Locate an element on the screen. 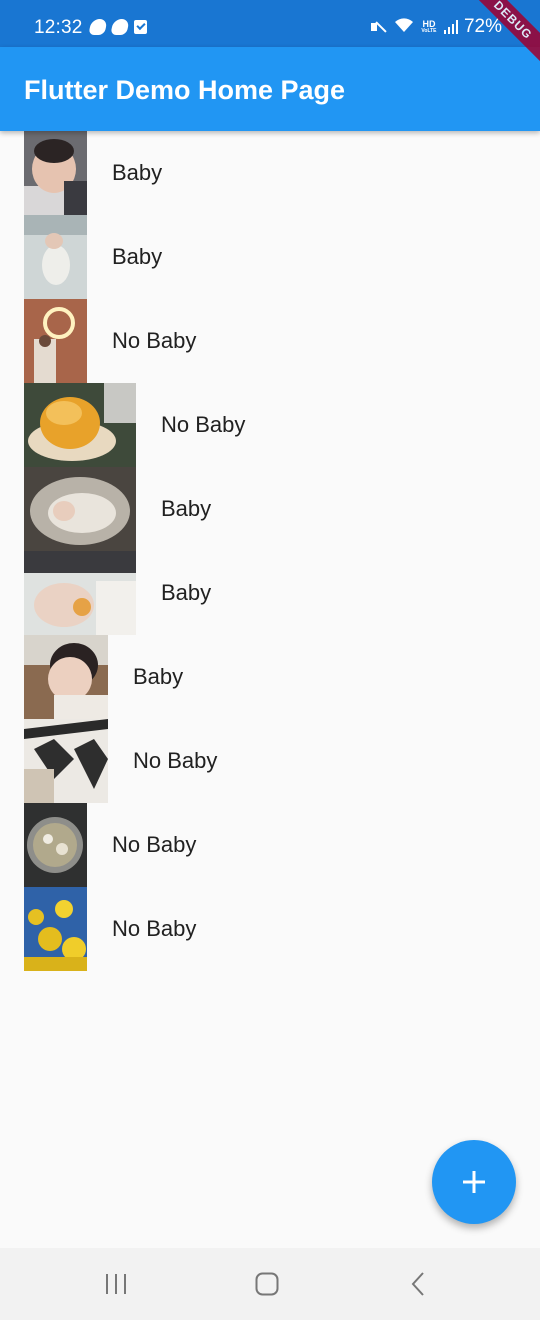  mute-icon is located at coordinates (379, 27).